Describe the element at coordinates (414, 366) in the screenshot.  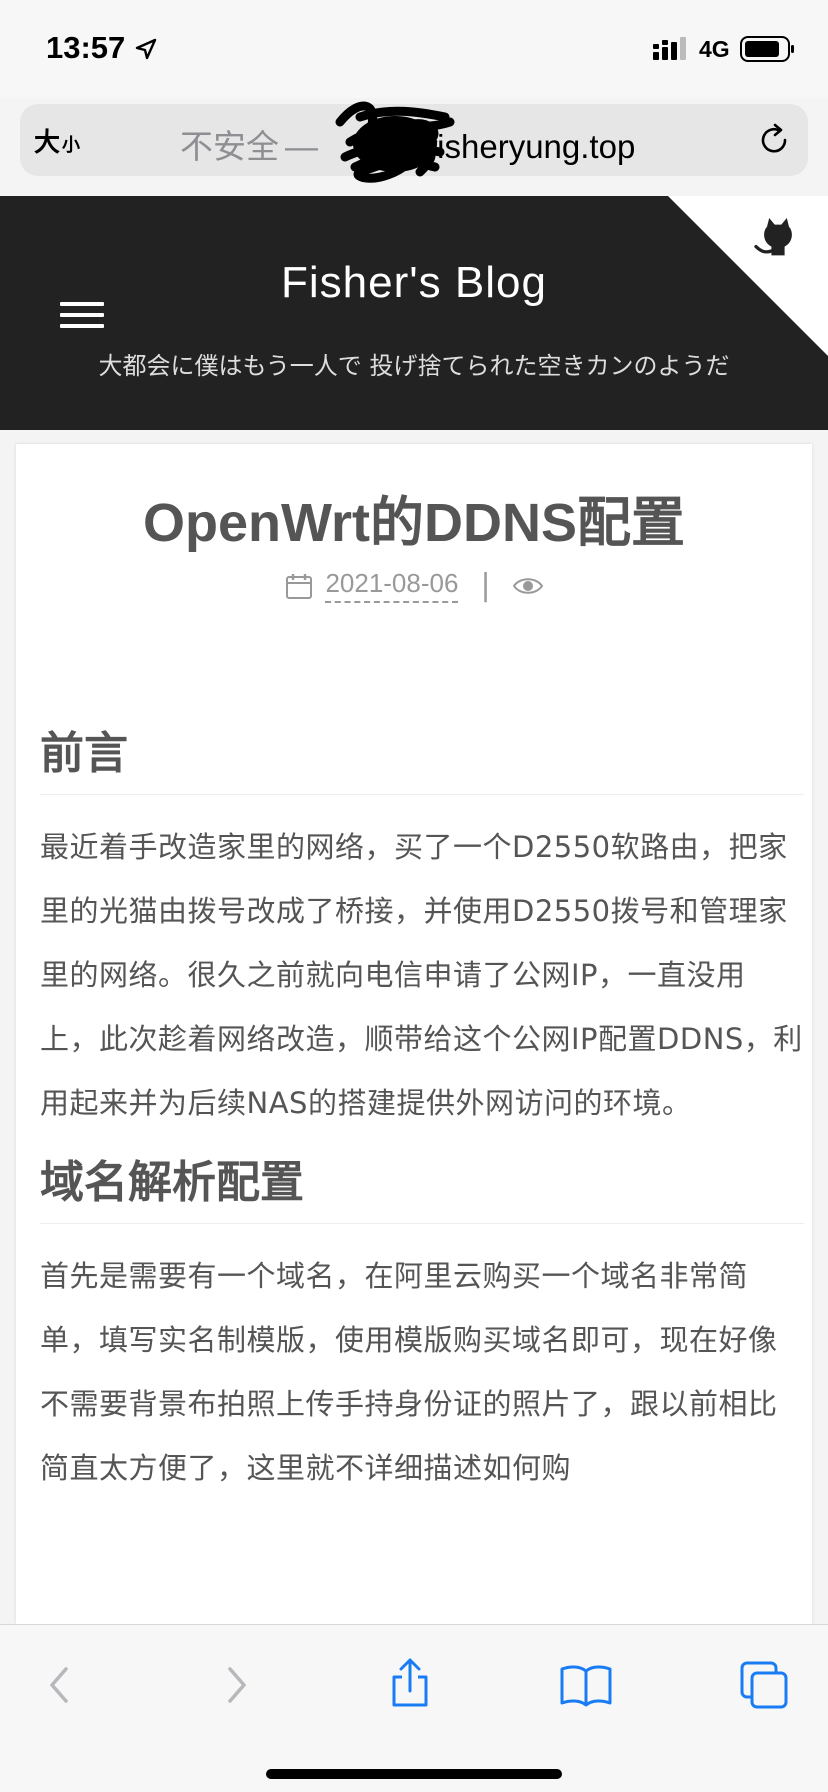
I see `blog-subtitle: 大都会に僕はもう一人で 投げ捨てられた空きカンのようだ` at that location.